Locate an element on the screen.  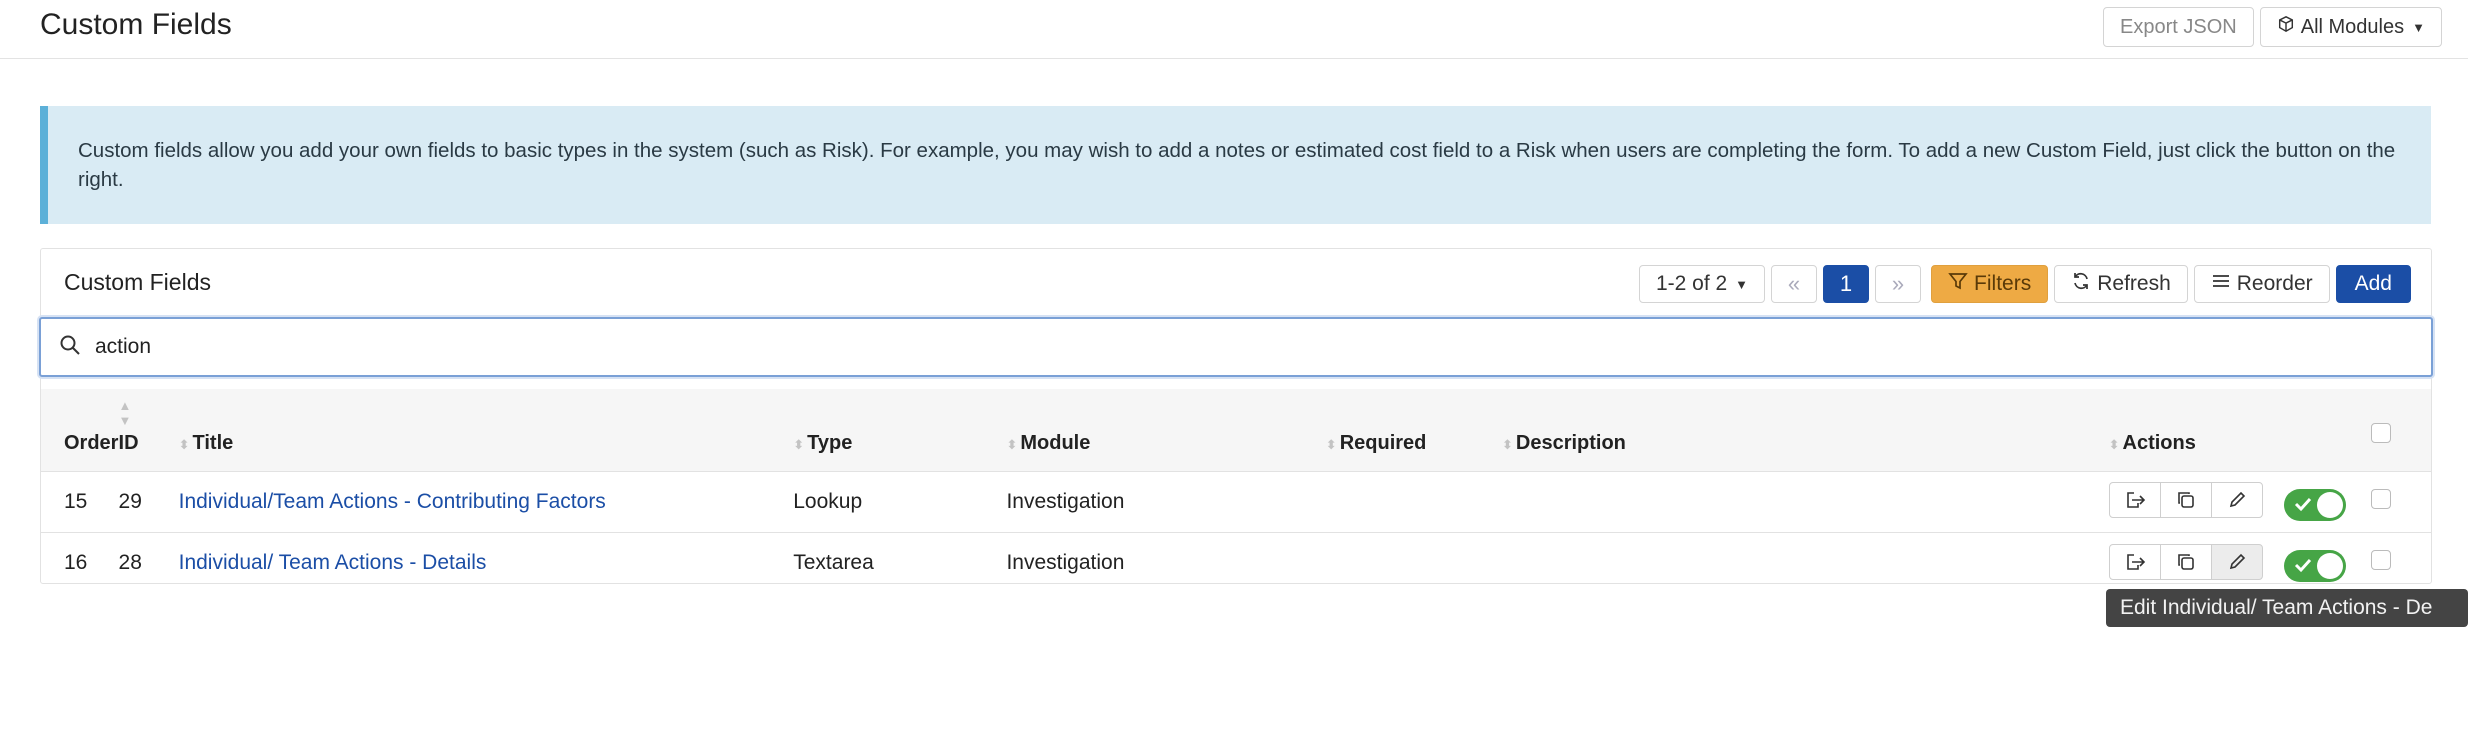
page-title: Custom Fields is located at coordinates (136, 24).